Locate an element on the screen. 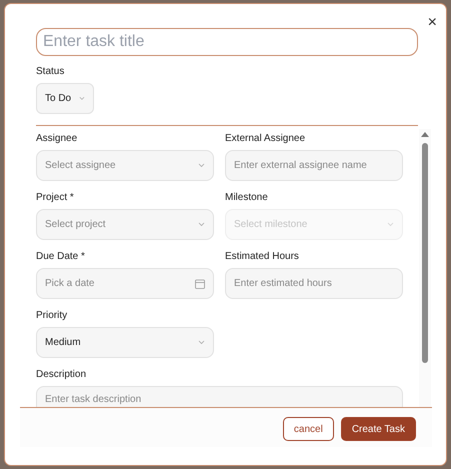  field-label: Priority is located at coordinates (52, 316).